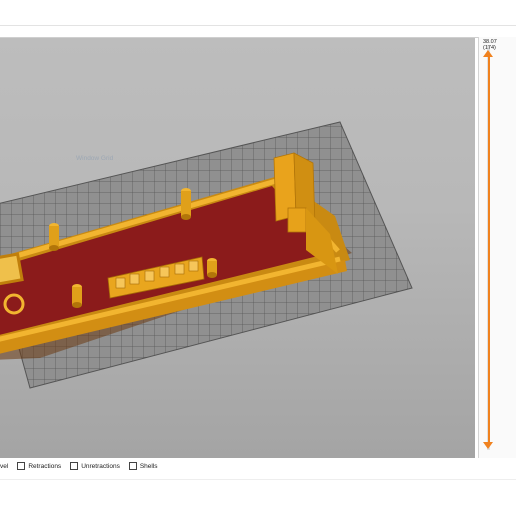 Image resolution: width=516 pixels, height=516 pixels. What do you see at coordinates (95, 158) in the screenshot?
I see `viewport-watermark: Window Grid` at bounding box center [95, 158].